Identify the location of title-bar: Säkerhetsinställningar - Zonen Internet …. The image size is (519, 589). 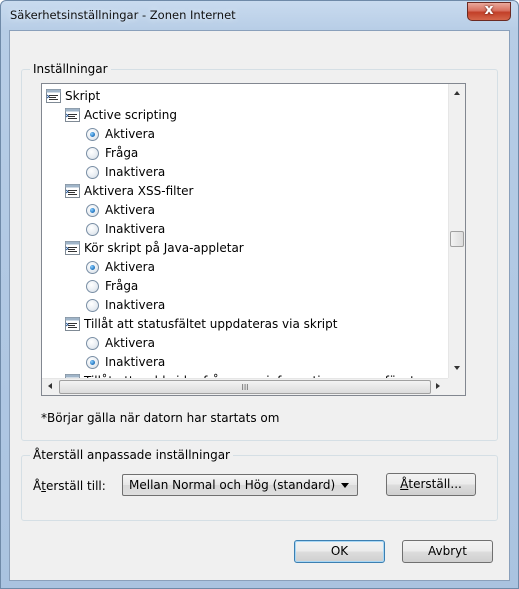
(259, 15).